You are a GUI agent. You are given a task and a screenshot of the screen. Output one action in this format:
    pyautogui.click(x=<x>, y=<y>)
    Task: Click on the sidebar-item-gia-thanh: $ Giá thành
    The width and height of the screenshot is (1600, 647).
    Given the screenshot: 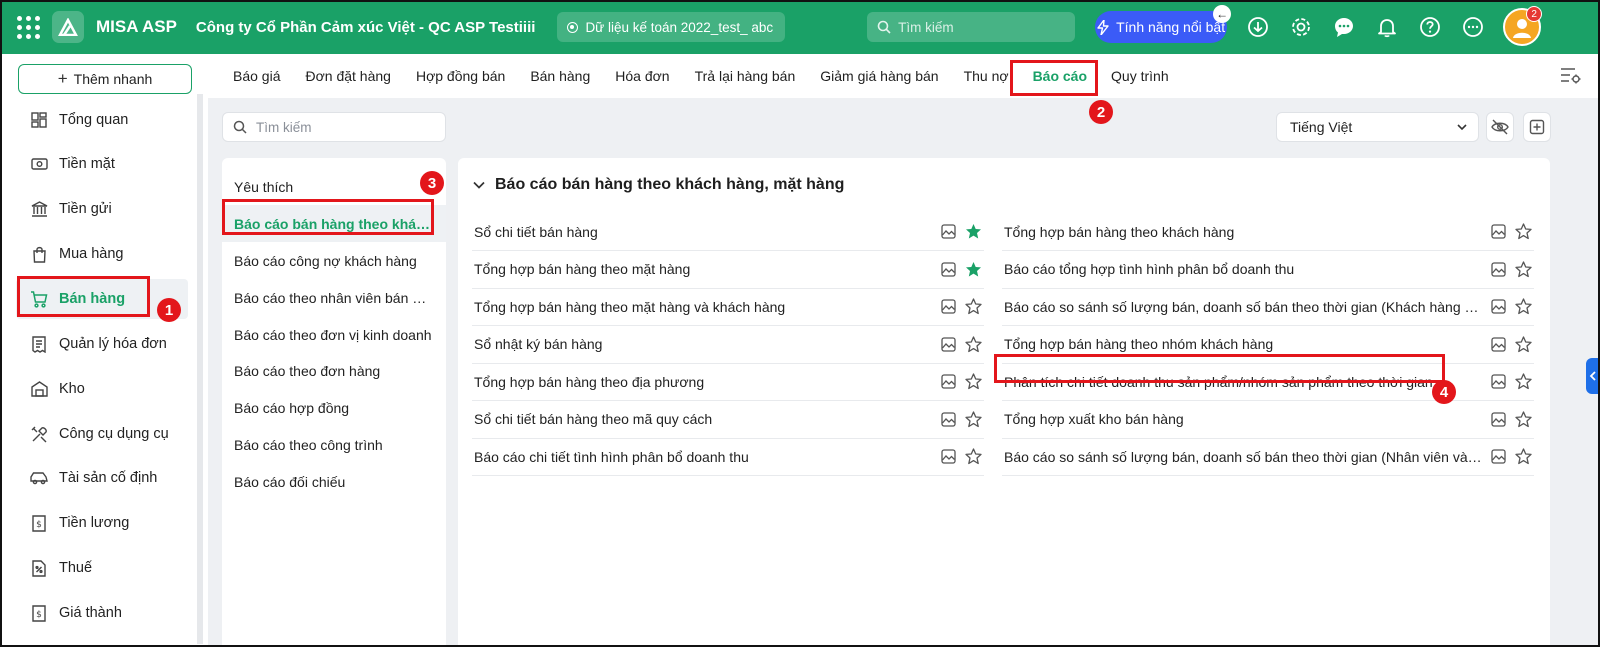 What is the action you would take?
    pyautogui.click(x=102, y=613)
    